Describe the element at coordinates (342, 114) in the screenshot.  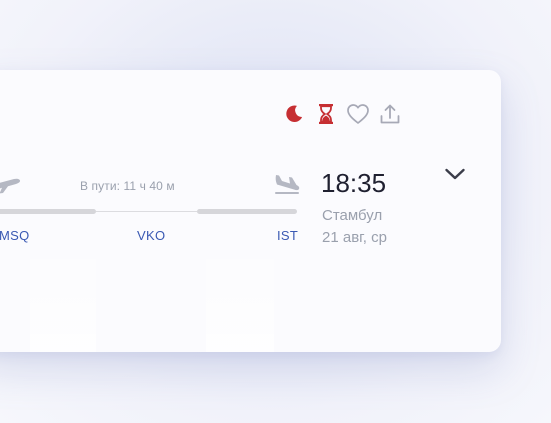
I see `card-actions` at that location.